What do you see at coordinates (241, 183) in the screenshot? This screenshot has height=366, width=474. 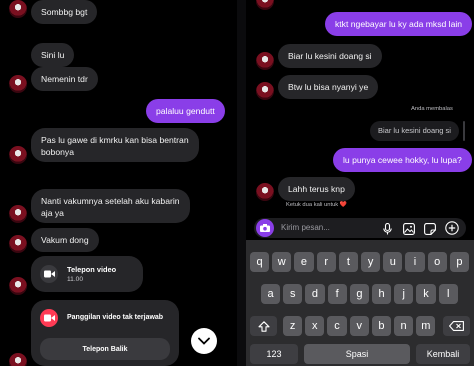 I see `pane-divider` at bounding box center [241, 183].